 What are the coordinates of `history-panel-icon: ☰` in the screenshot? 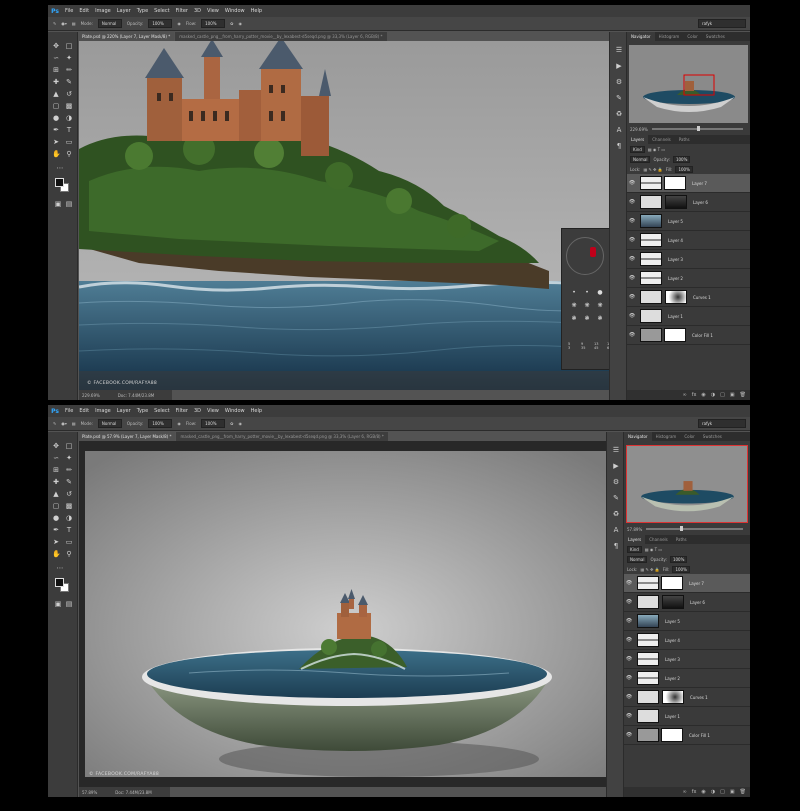 It's located at (619, 50).